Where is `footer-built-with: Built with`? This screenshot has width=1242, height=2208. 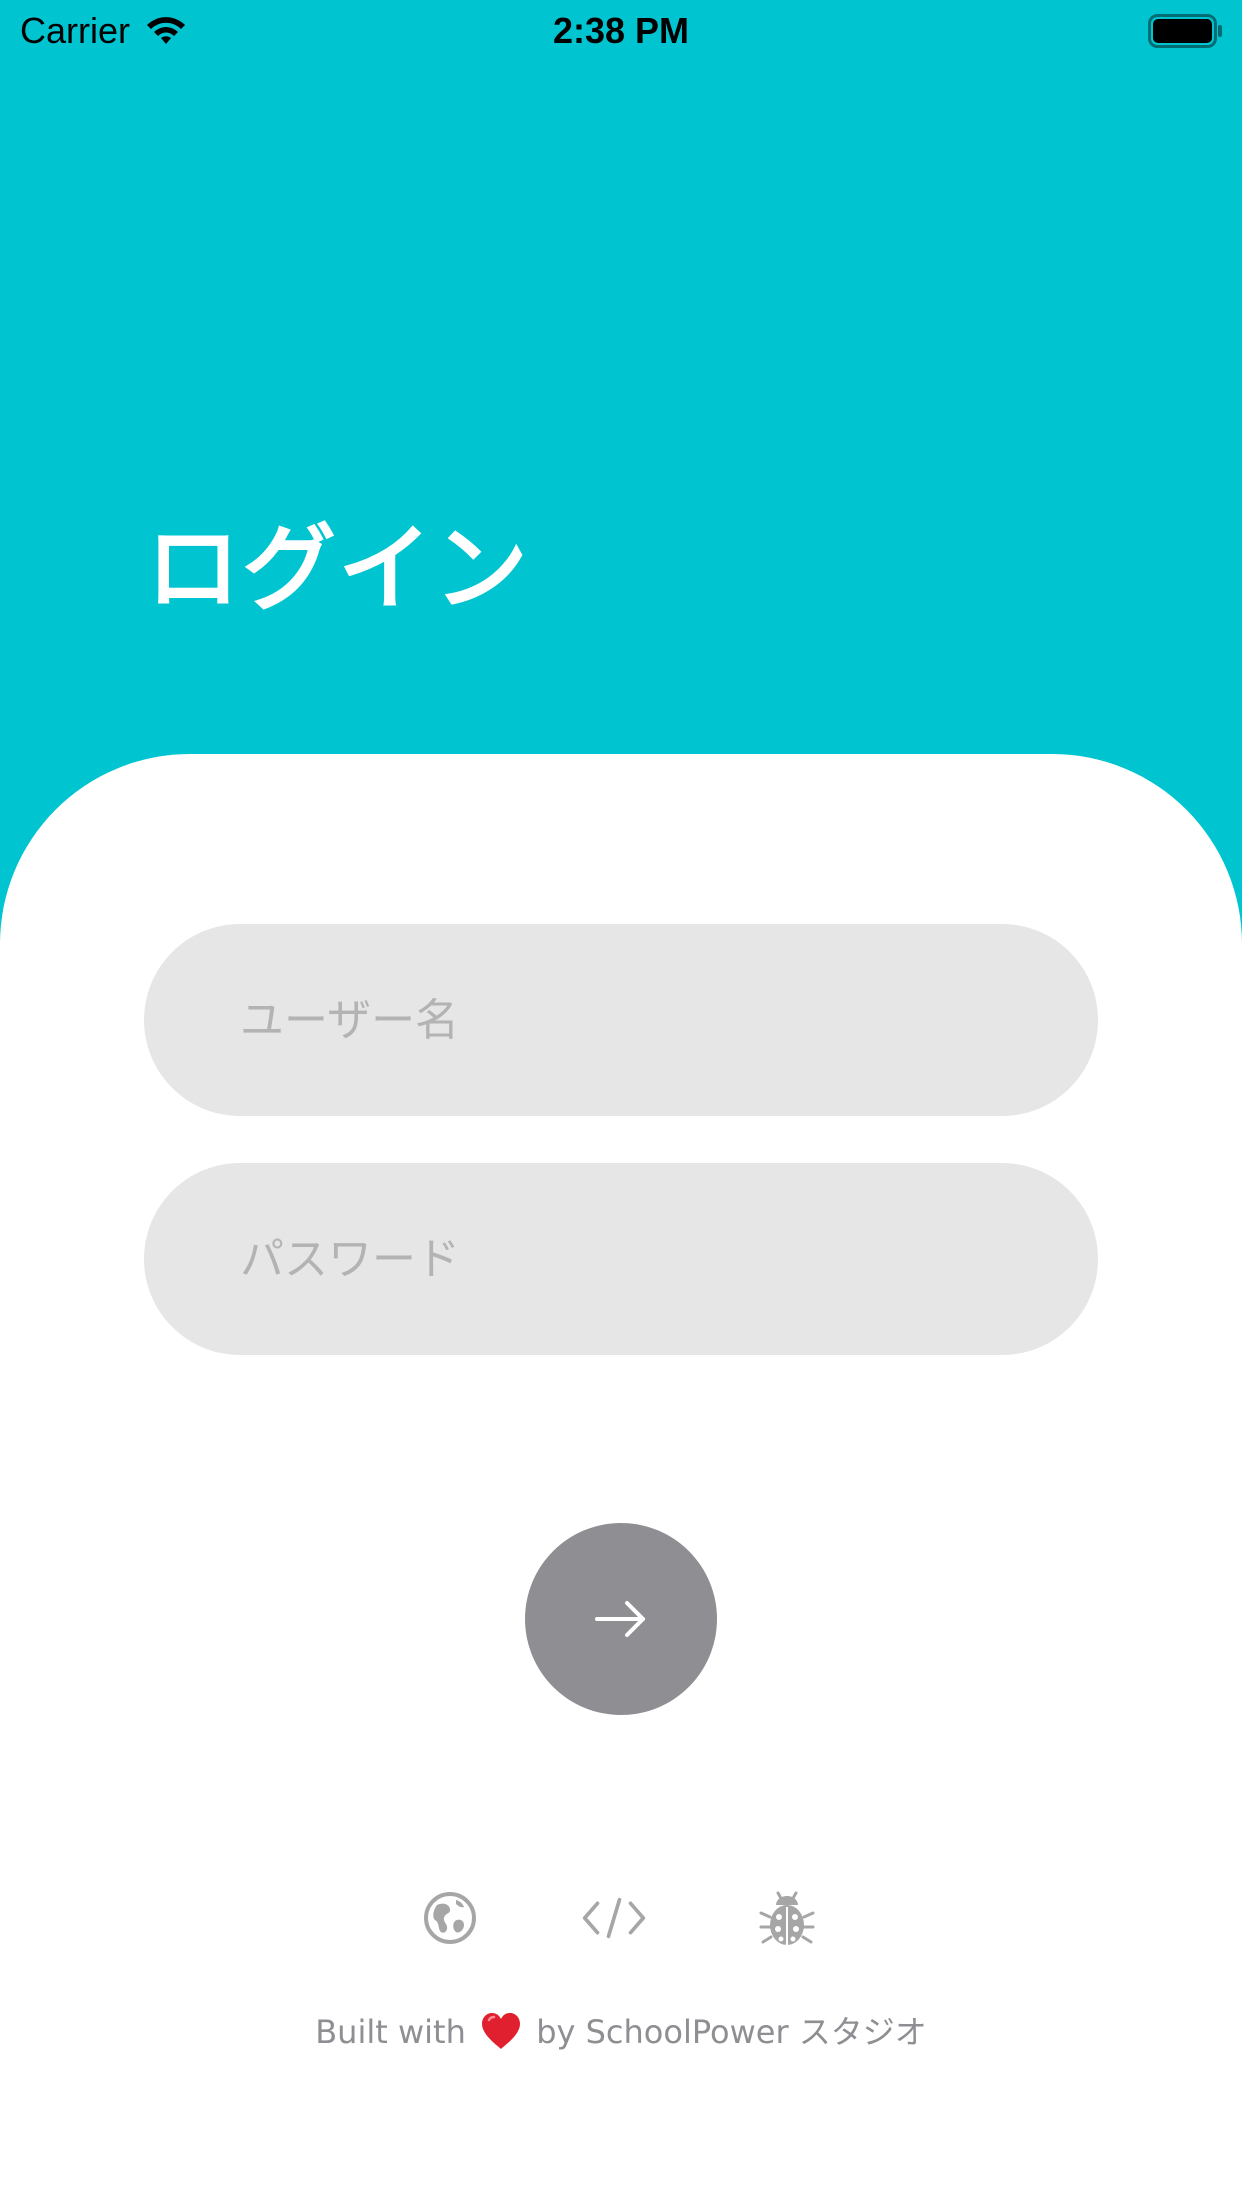 footer-built-with: Built with is located at coordinates (390, 2032).